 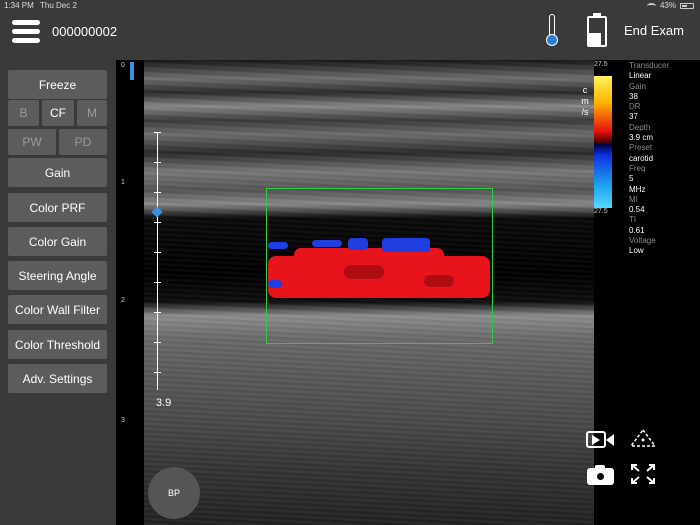 I want to click on unit-m: m, so click(x=585, y=101).